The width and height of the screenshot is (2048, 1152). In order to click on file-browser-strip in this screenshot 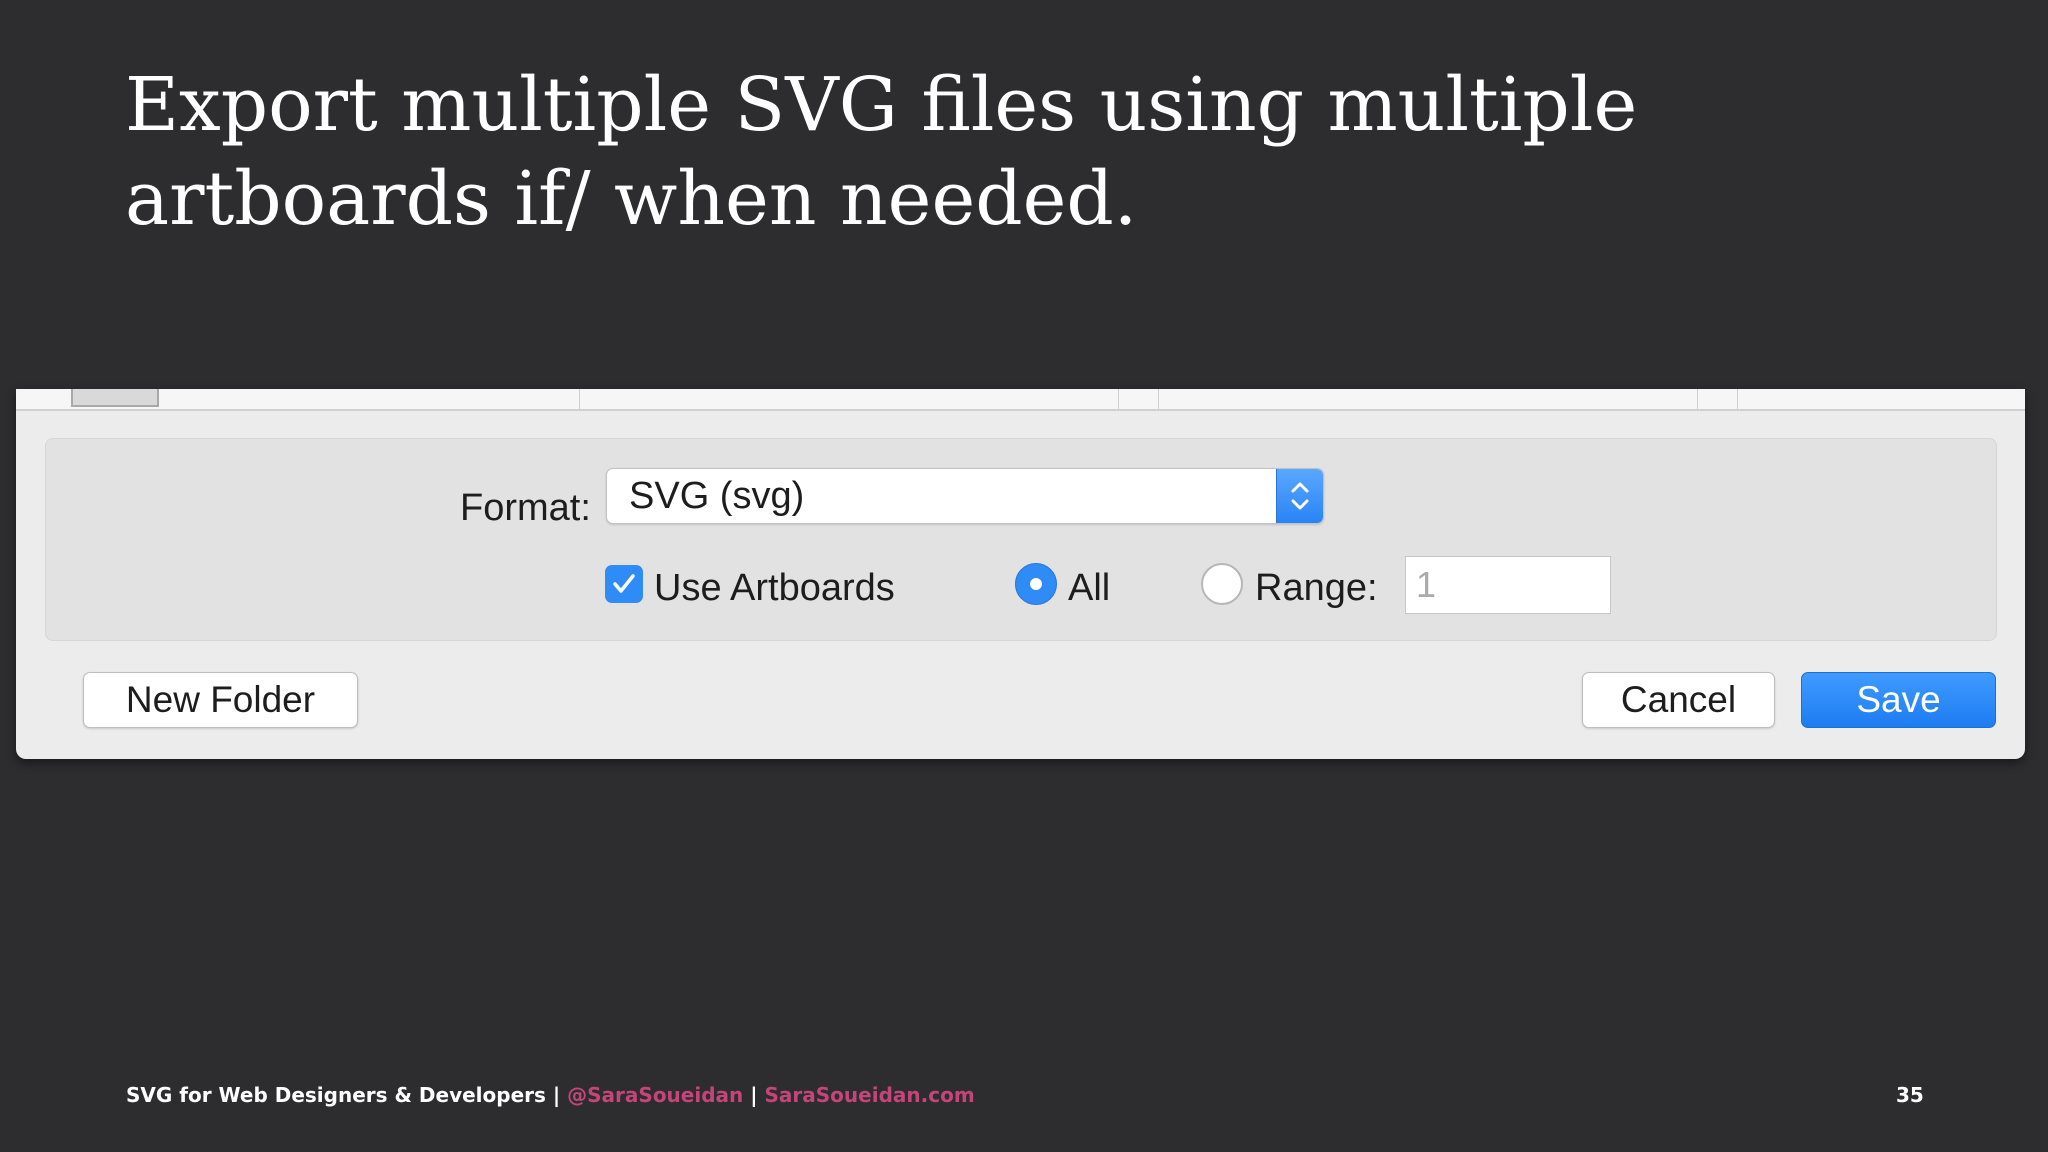, I will do `click(1020, 400)`.